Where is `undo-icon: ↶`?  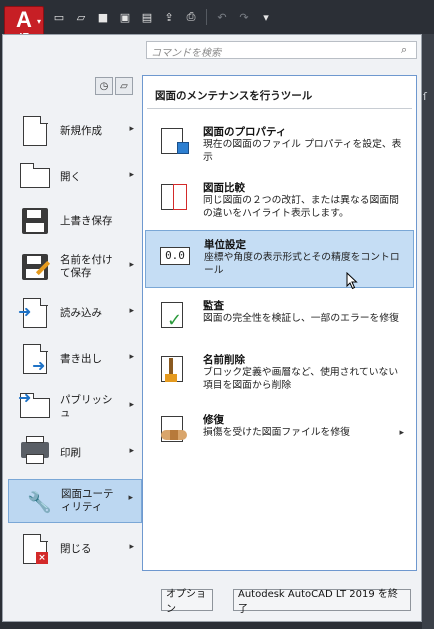 undo-icon: ↶ is located at coordinates (222, 17).